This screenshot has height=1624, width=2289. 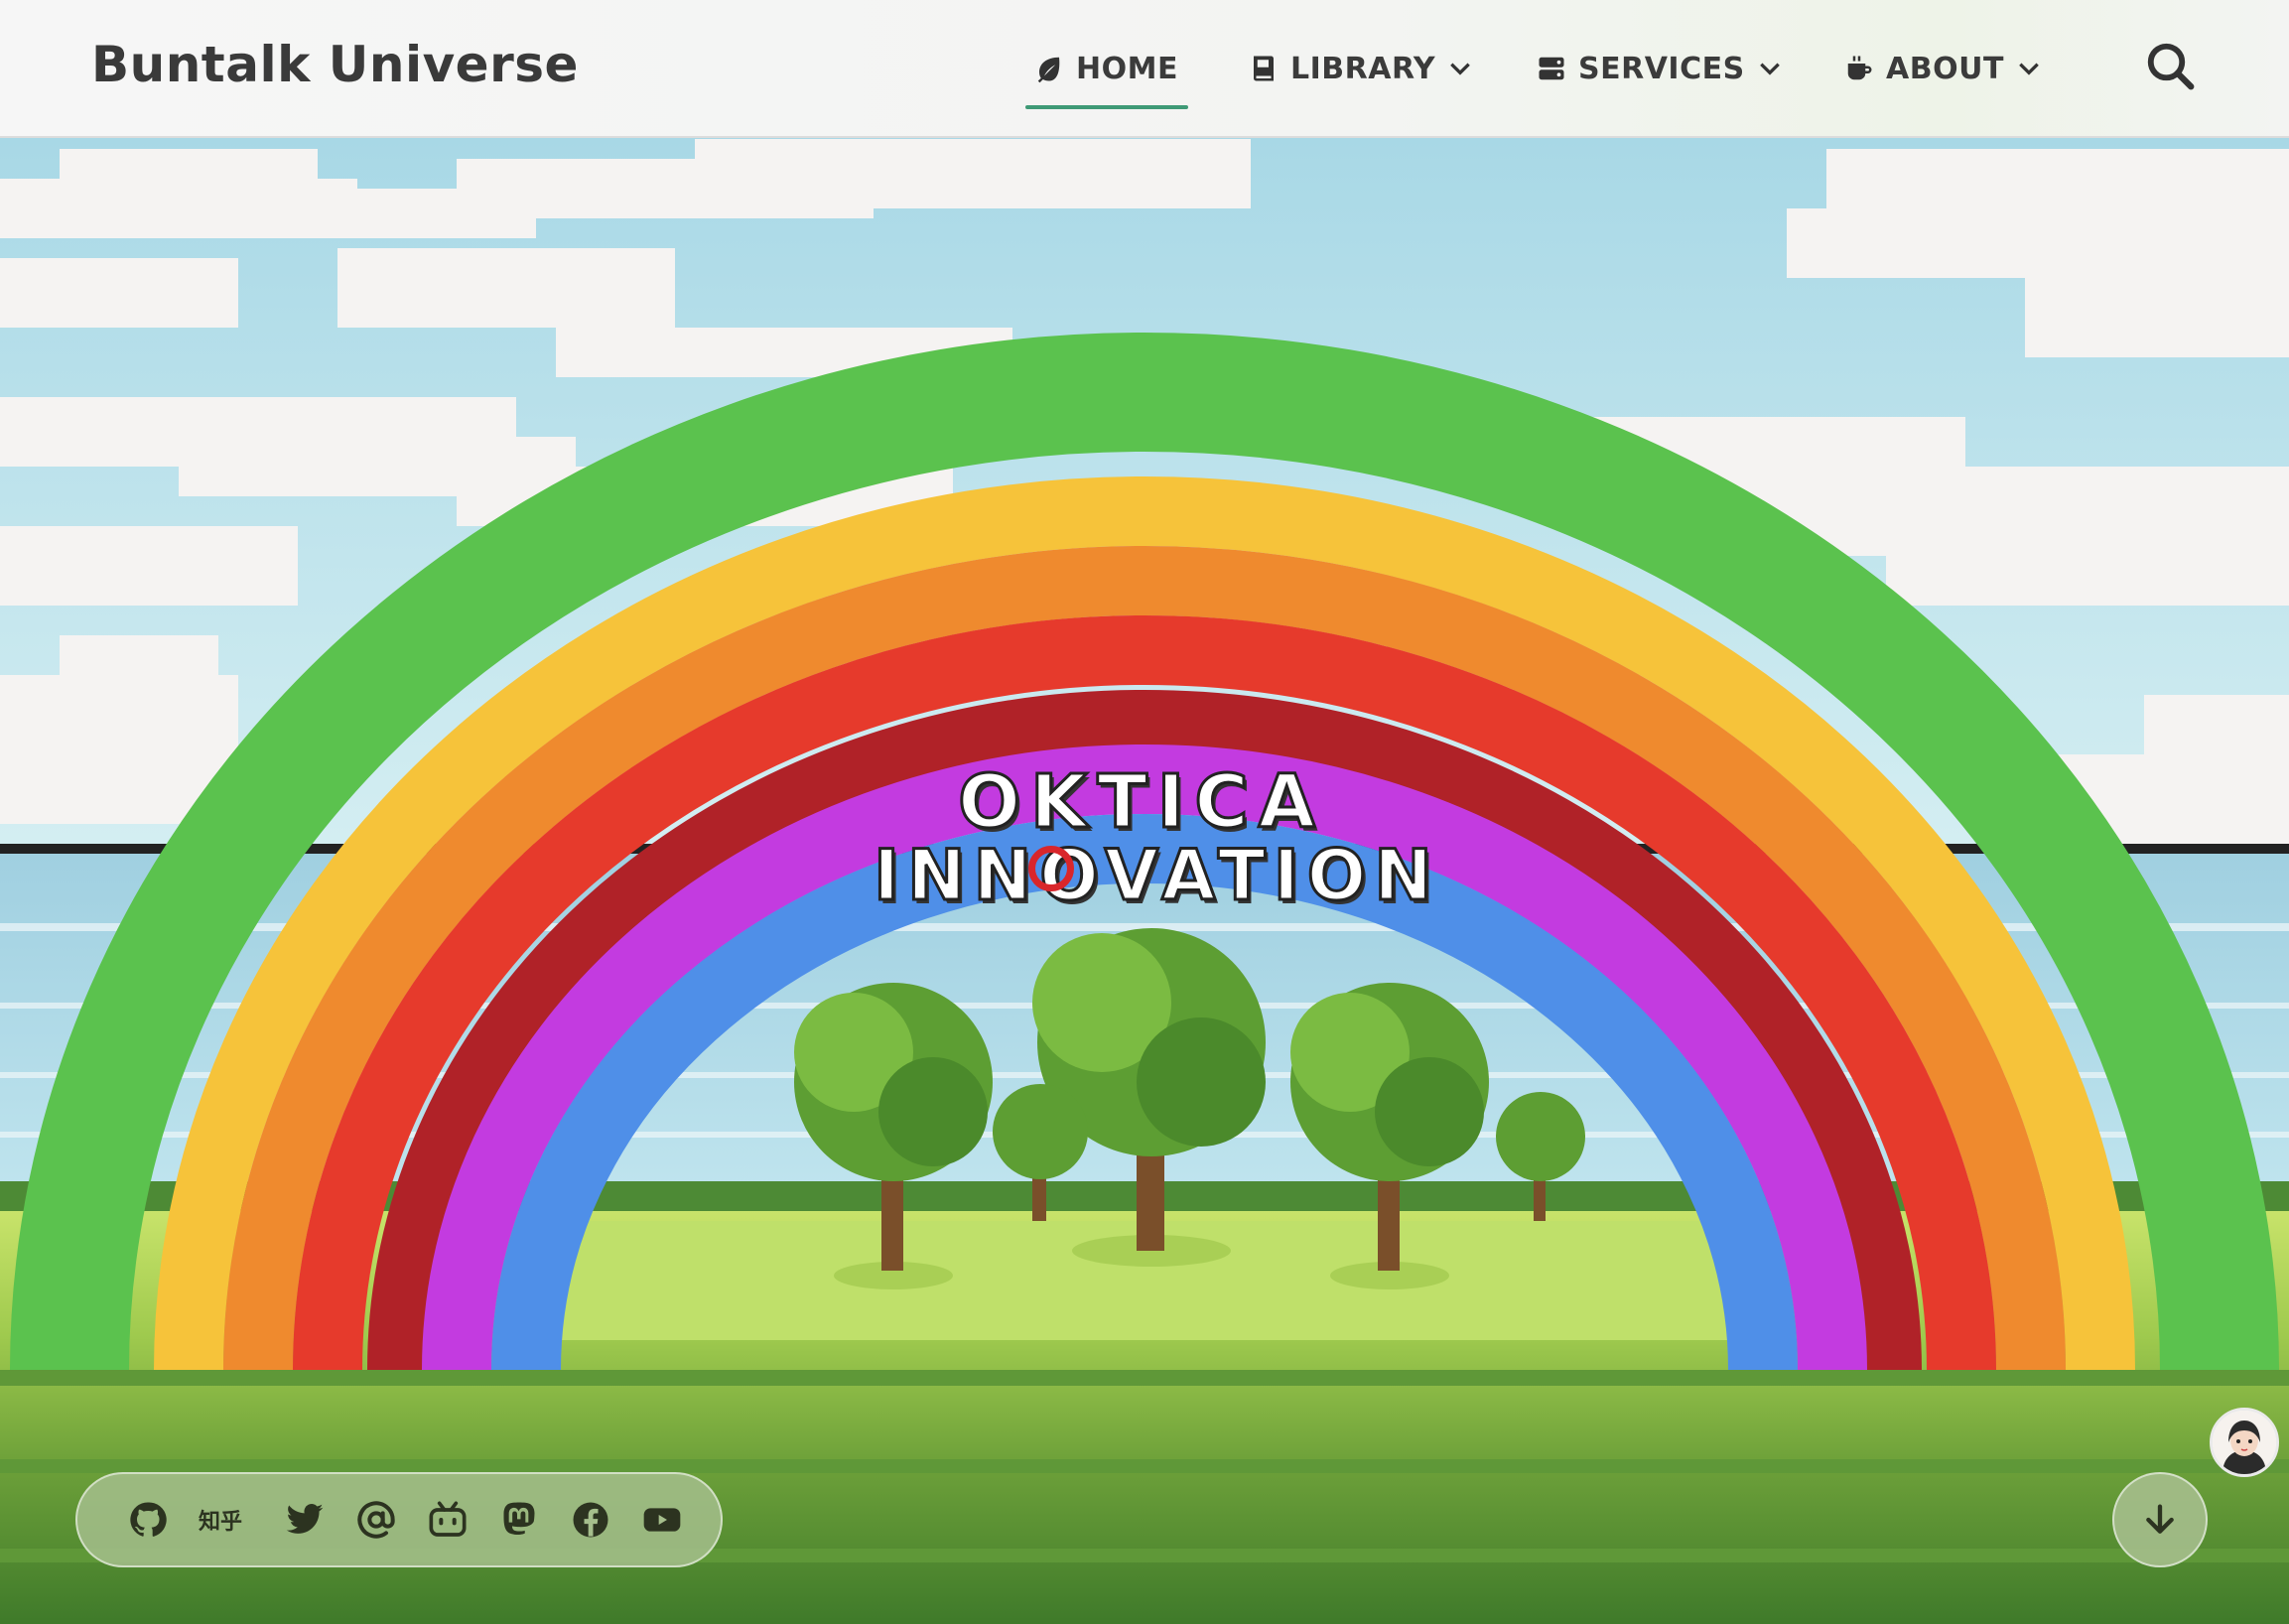 I want to click on at-icon, so click(x=376, y=1520).